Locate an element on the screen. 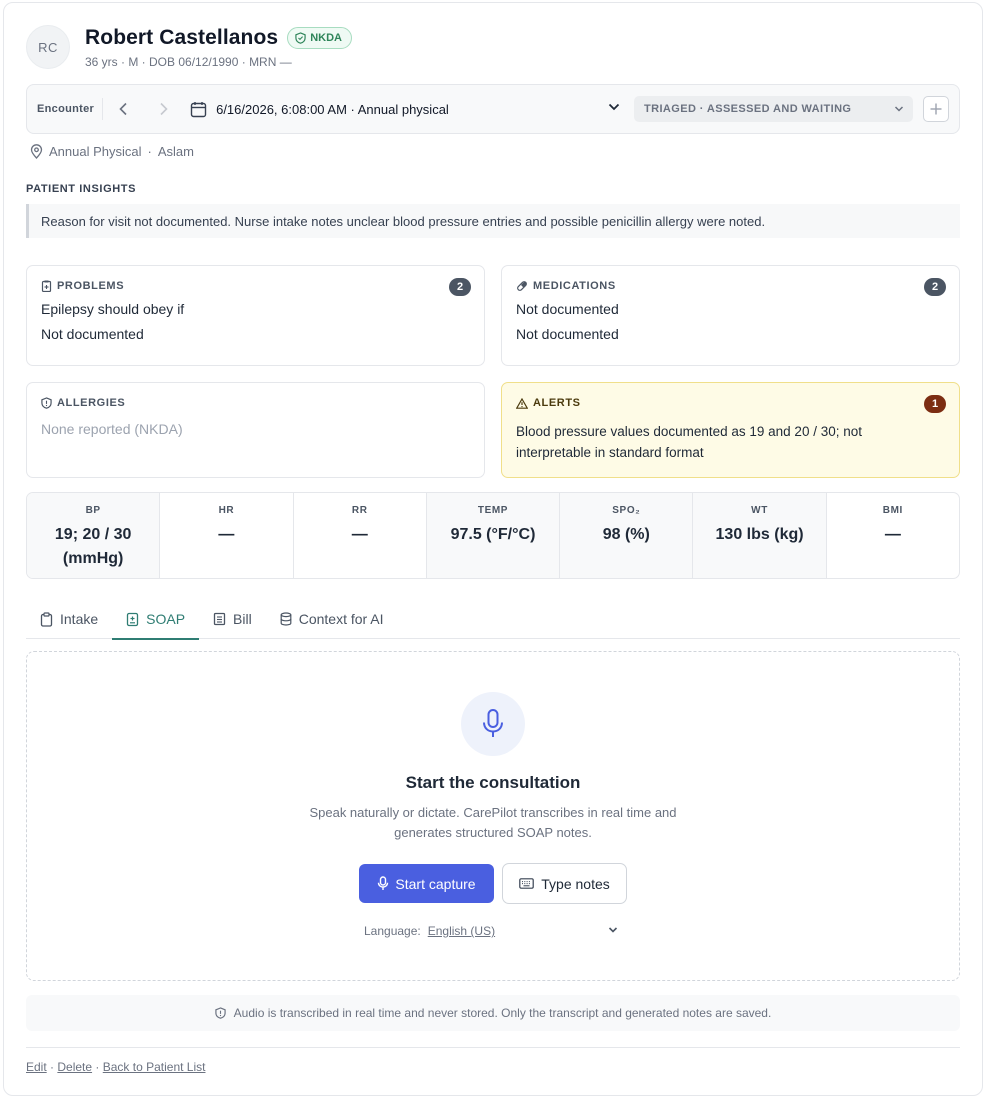  vital-value-line: 19; 20 / 30 is located at coordinates (93, 534).